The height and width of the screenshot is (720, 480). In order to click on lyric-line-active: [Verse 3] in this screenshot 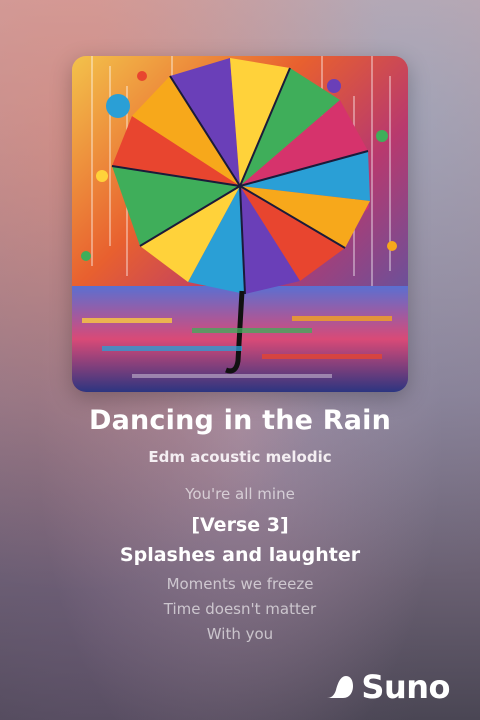, I will do `click(240, 525)`.